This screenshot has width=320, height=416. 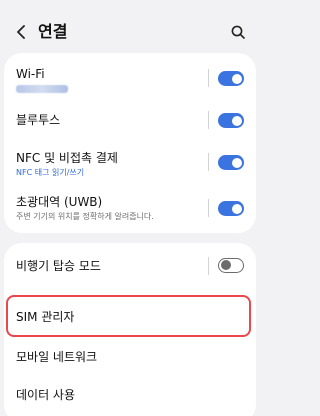 What do you see at coordinates (208, 162) in the screenshot?
I see `nfc-divider` at bounding box center [208, 162].